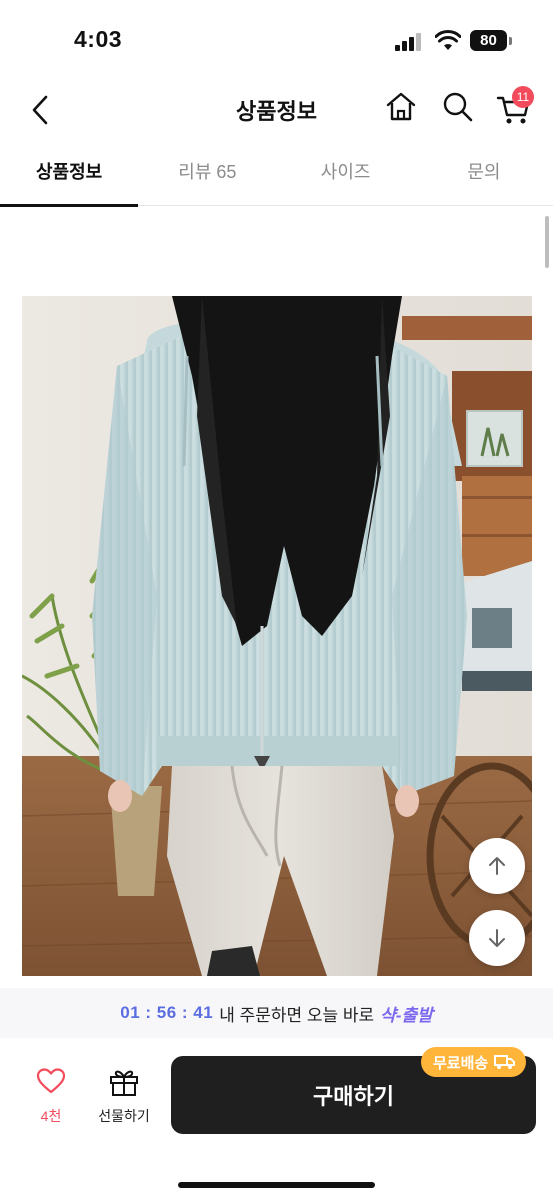  I want to click on delivery-promo-bar: 01 : 56 : 41 내 주문하면 오늘 바로 샥-출발, so click(276, 1013).